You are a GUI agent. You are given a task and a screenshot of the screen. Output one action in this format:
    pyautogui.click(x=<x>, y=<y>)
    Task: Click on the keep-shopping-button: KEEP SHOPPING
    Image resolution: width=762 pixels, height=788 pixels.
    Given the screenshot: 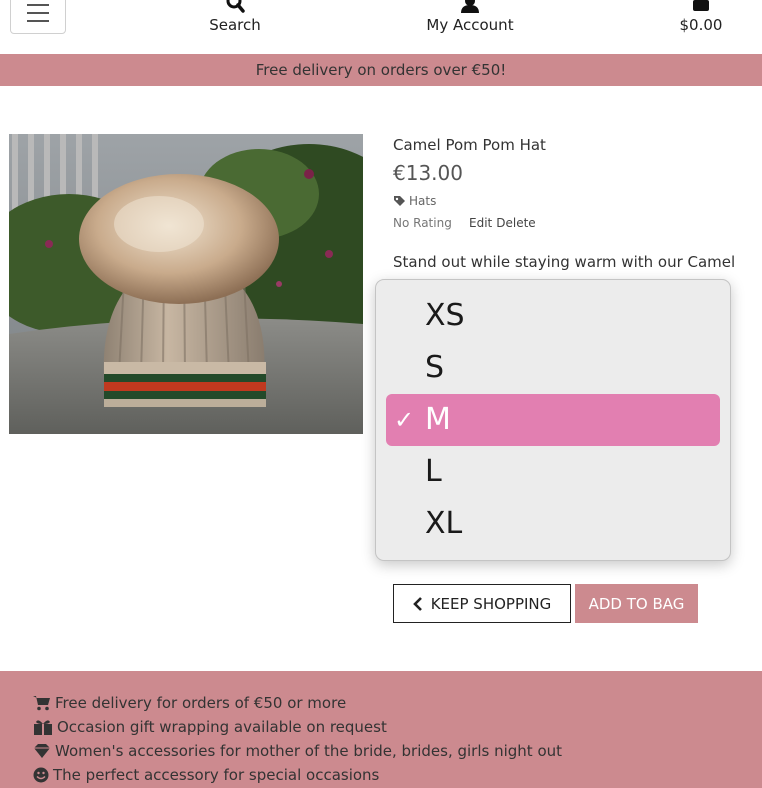 What is the action you would take?
    pyautogui.click(x=482, y=603)
    